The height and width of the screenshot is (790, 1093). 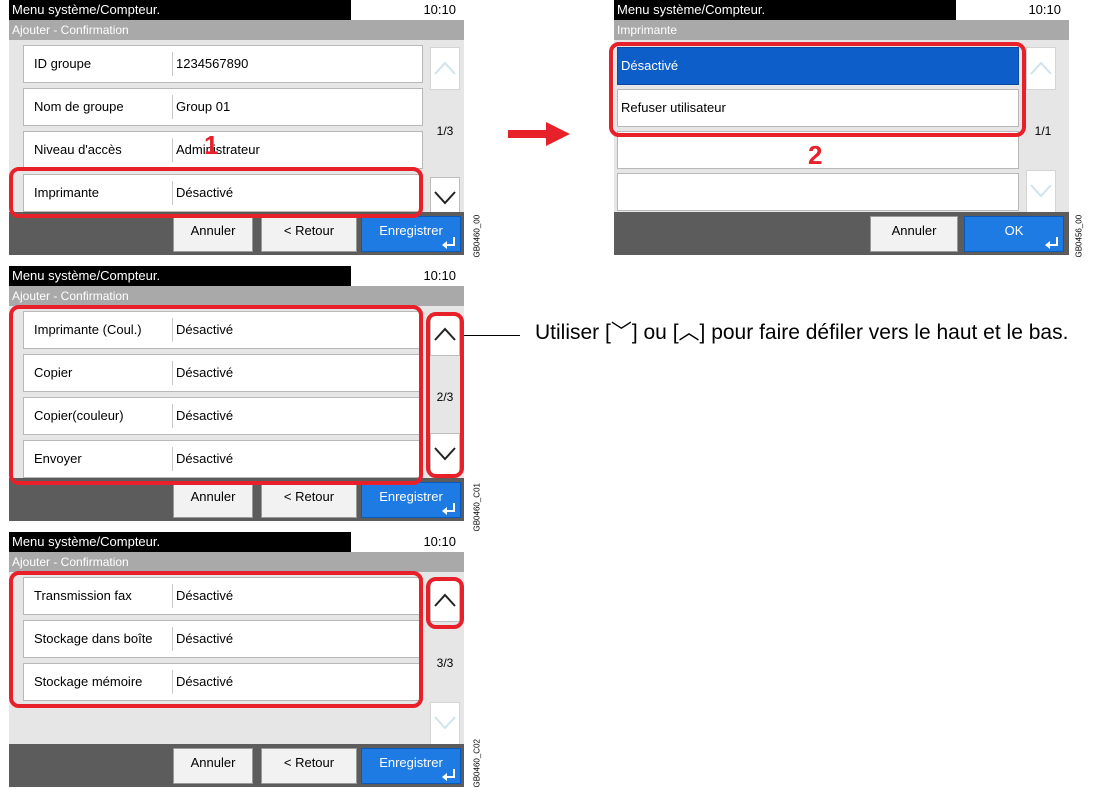 What do you see at coordinates (445, 131) in the screenshot?
I see `page-indicator: 1/3` at bounding box center [445, 131].